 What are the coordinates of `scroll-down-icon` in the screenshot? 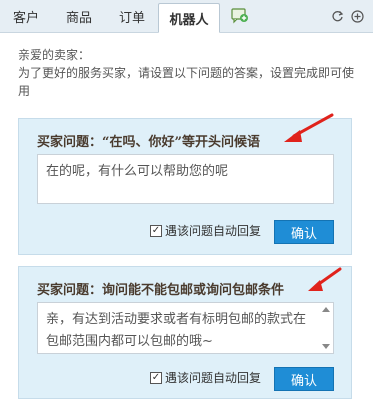 It's located at (326, 346).